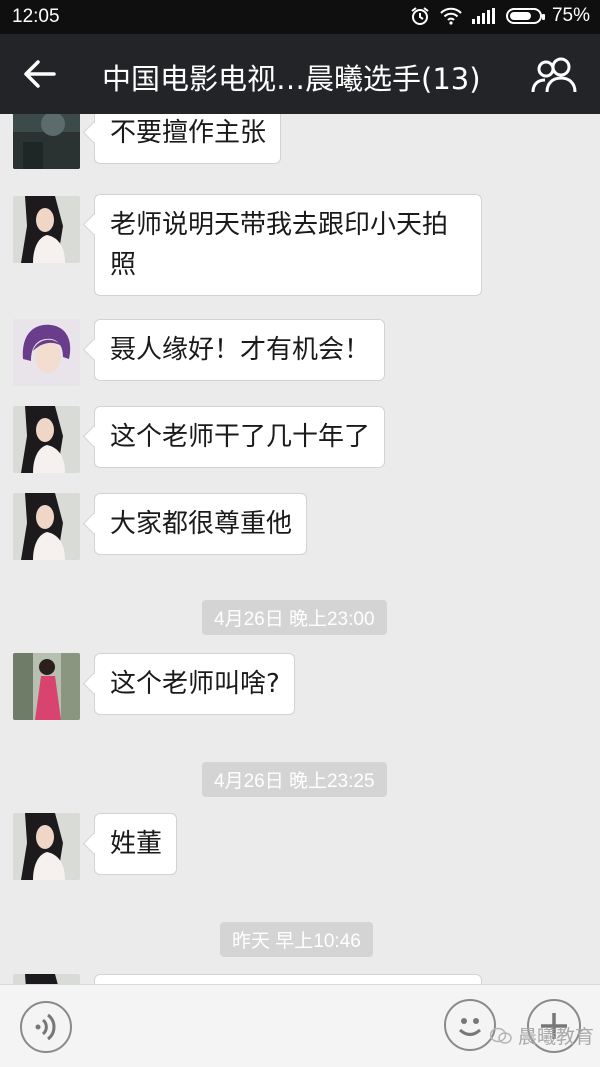 The height and width of the screenshot is (1067, 600). Describe the element at coordinates (279, 225) in the screenshot. I see `message-text-line: 老师说明天带我去跟印小天拍` at that location.